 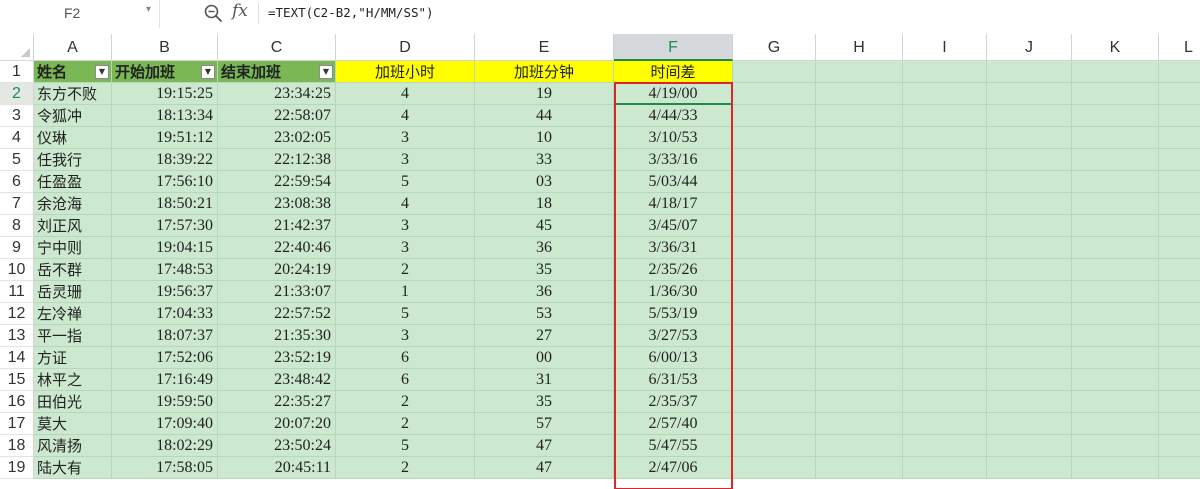 I want to click on row-header: 14, so click(x=17, y=358).